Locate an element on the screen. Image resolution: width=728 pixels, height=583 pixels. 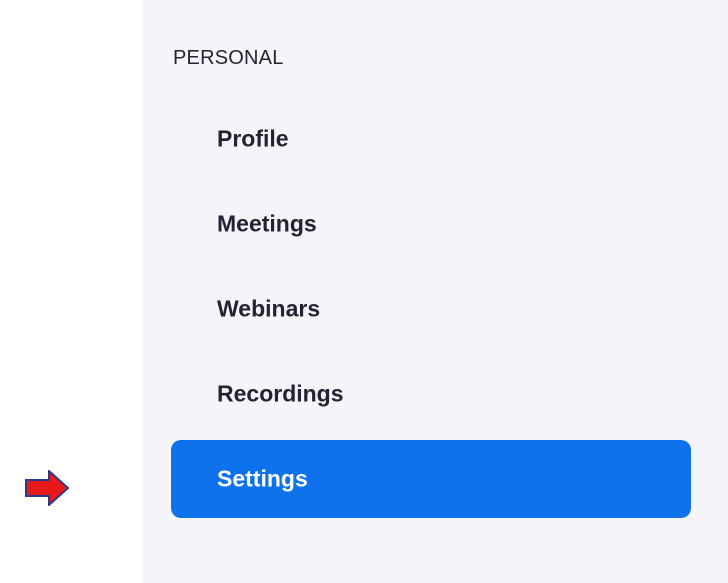
sidebar-item-label: Meetings is located at coordinates (267, 223).